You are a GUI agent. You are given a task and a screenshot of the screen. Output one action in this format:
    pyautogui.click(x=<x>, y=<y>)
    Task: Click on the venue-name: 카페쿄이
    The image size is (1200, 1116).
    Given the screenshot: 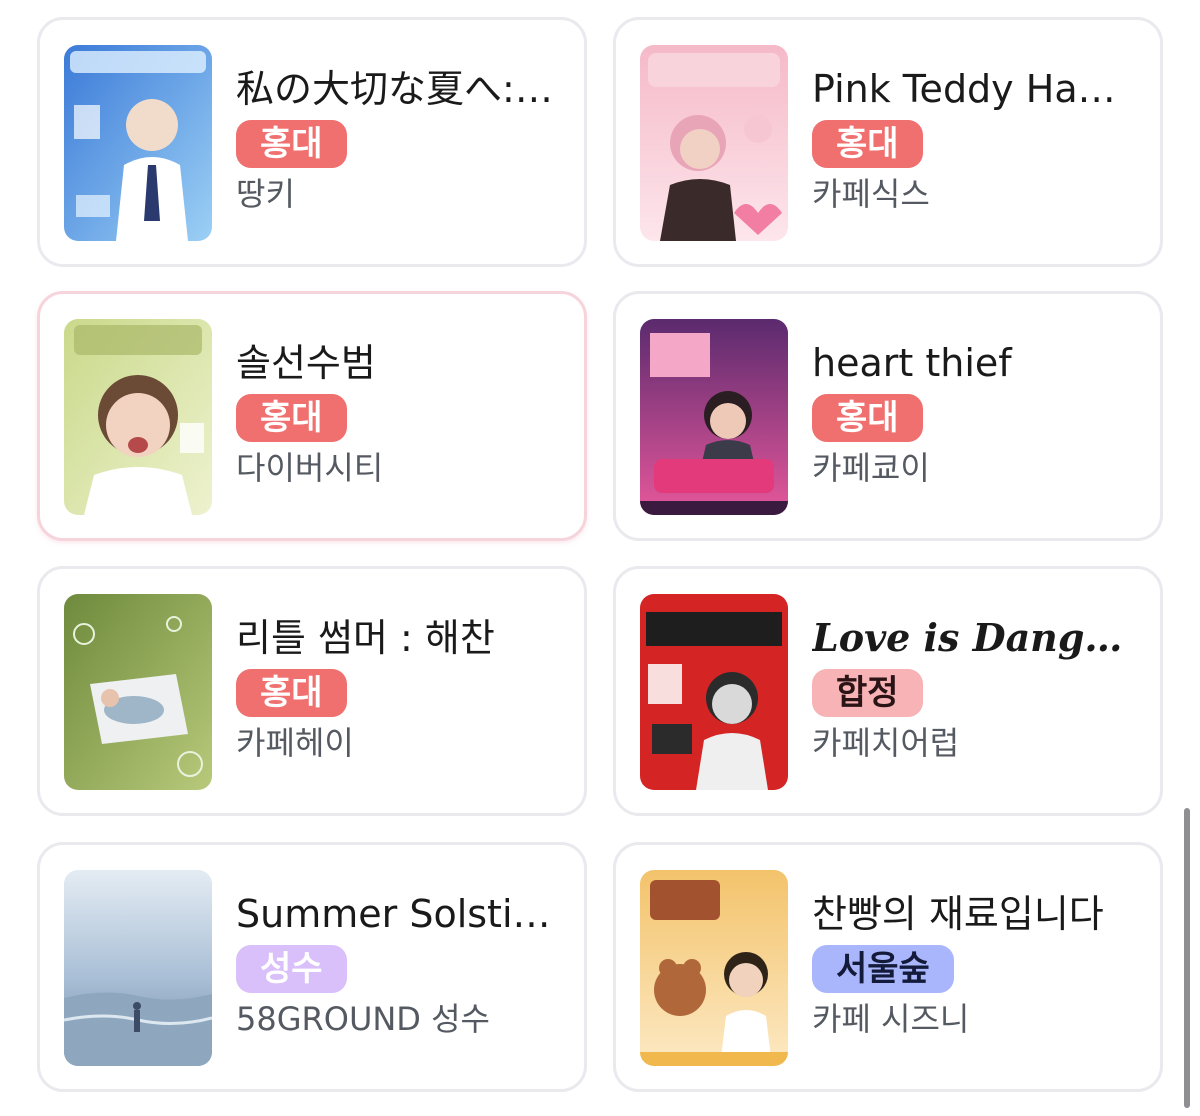 What is the action you would take?
    pyautogui.click(x=871, y=468)
    